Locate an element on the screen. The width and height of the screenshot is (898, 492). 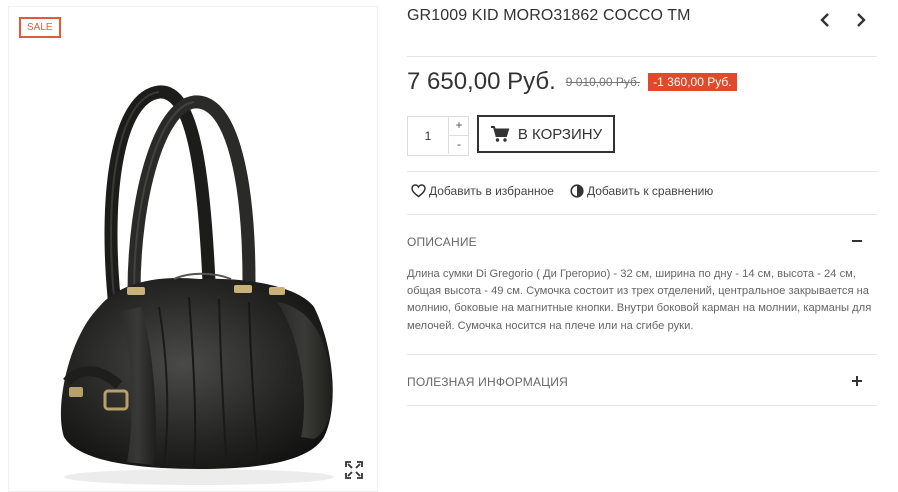
quantity-stepper: 1 + - is located at coordinates (438, 136).